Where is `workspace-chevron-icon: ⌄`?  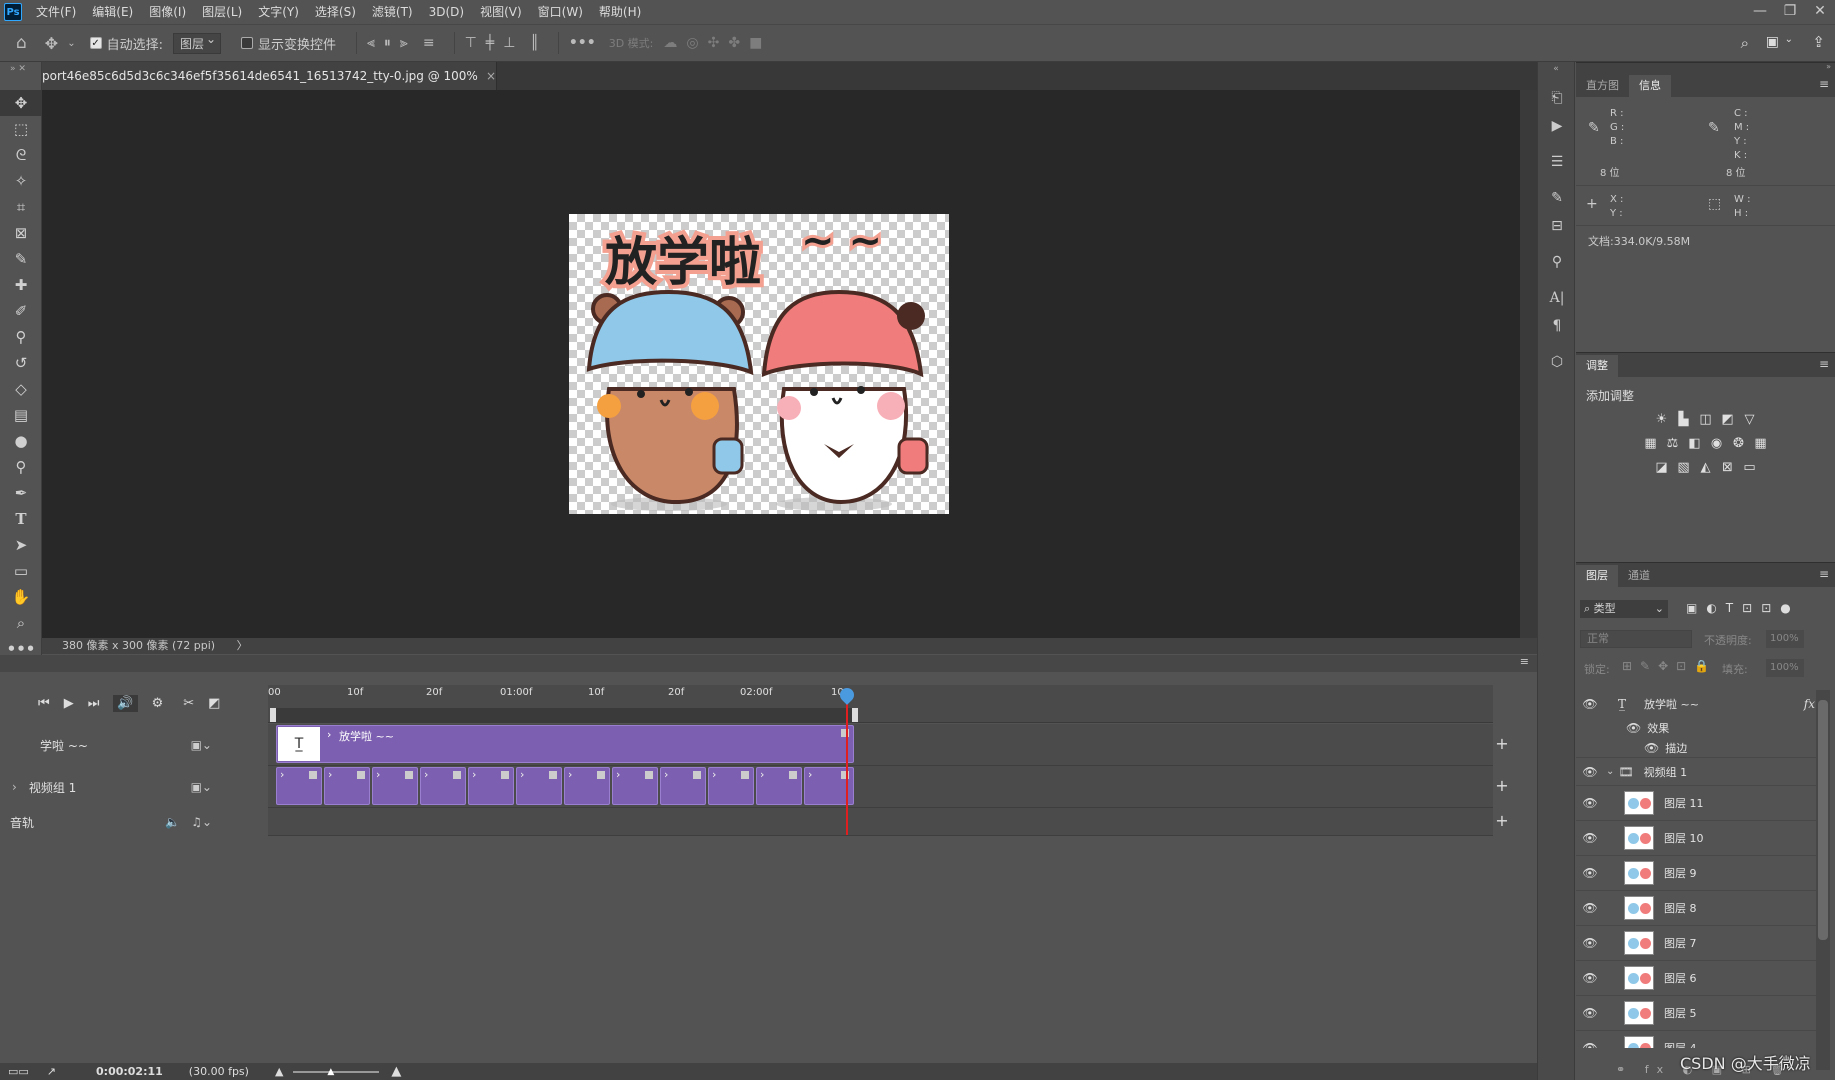 workspace-chevron-icon: ⌄ is located at coordinates (1789, 39).